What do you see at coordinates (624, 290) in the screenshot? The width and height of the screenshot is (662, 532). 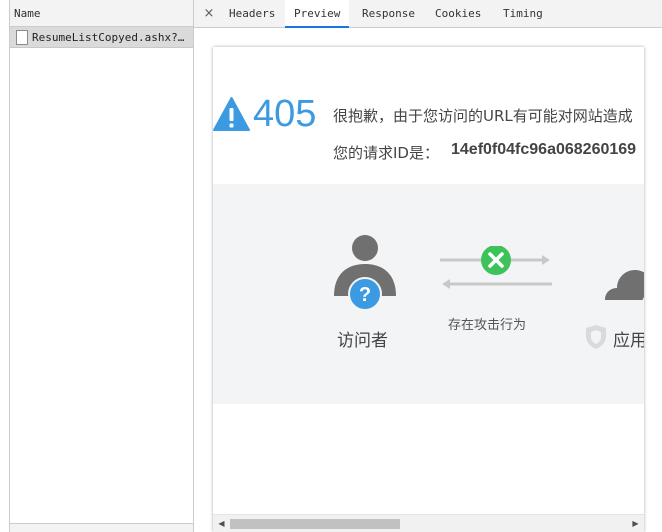 I see `cloud-server-icon` at bounding box center [624, 290].